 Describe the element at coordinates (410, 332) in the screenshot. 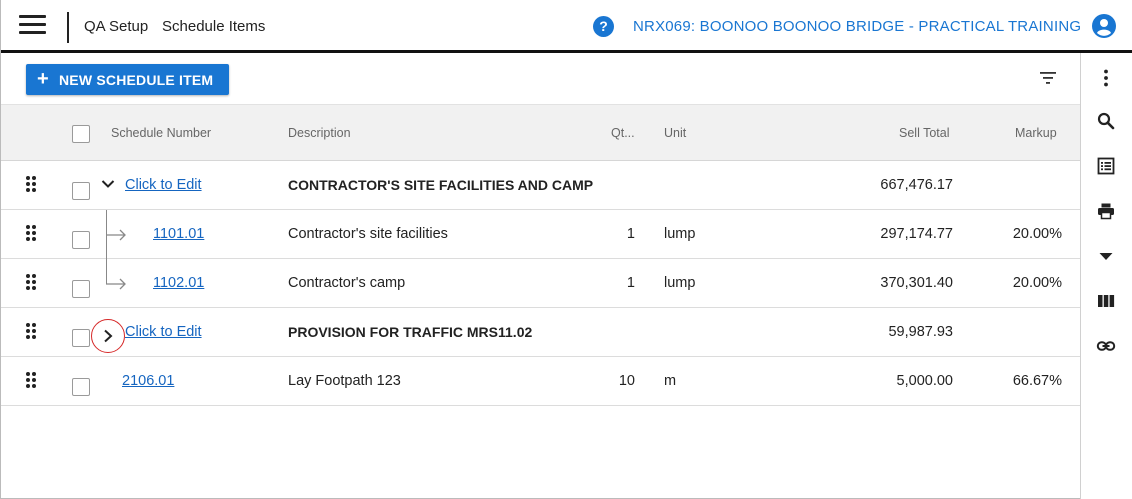

I see `description-cell: PROVISION FOR TRAFFIC MRS11.02` at that location.